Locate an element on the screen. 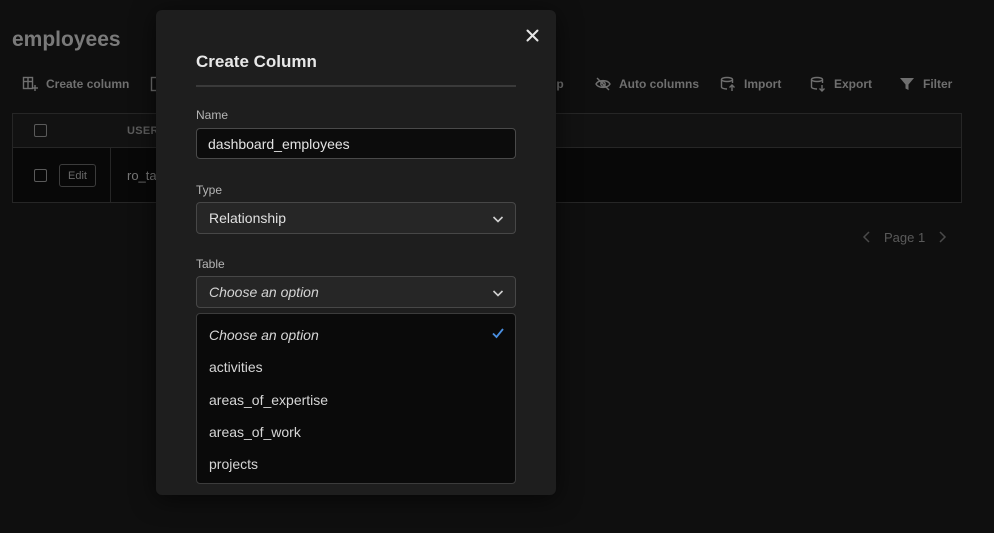 The width and height of the screenshot is (994, 533). select-all-checkbox is located at coordinates (40, 130).